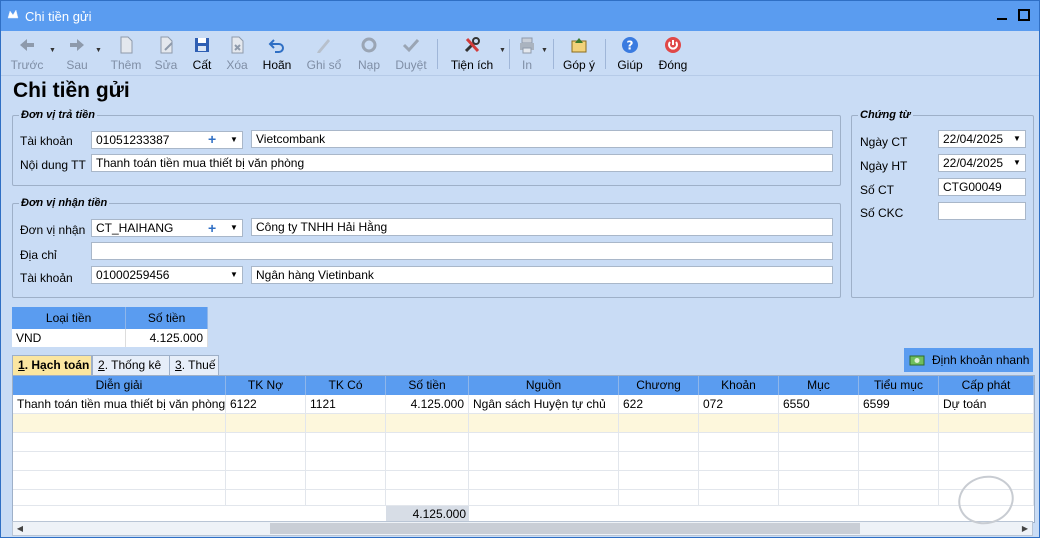 The height and width of the screenshot is (538, 1040). I want to click on maximize-button, so click(1024, 16).